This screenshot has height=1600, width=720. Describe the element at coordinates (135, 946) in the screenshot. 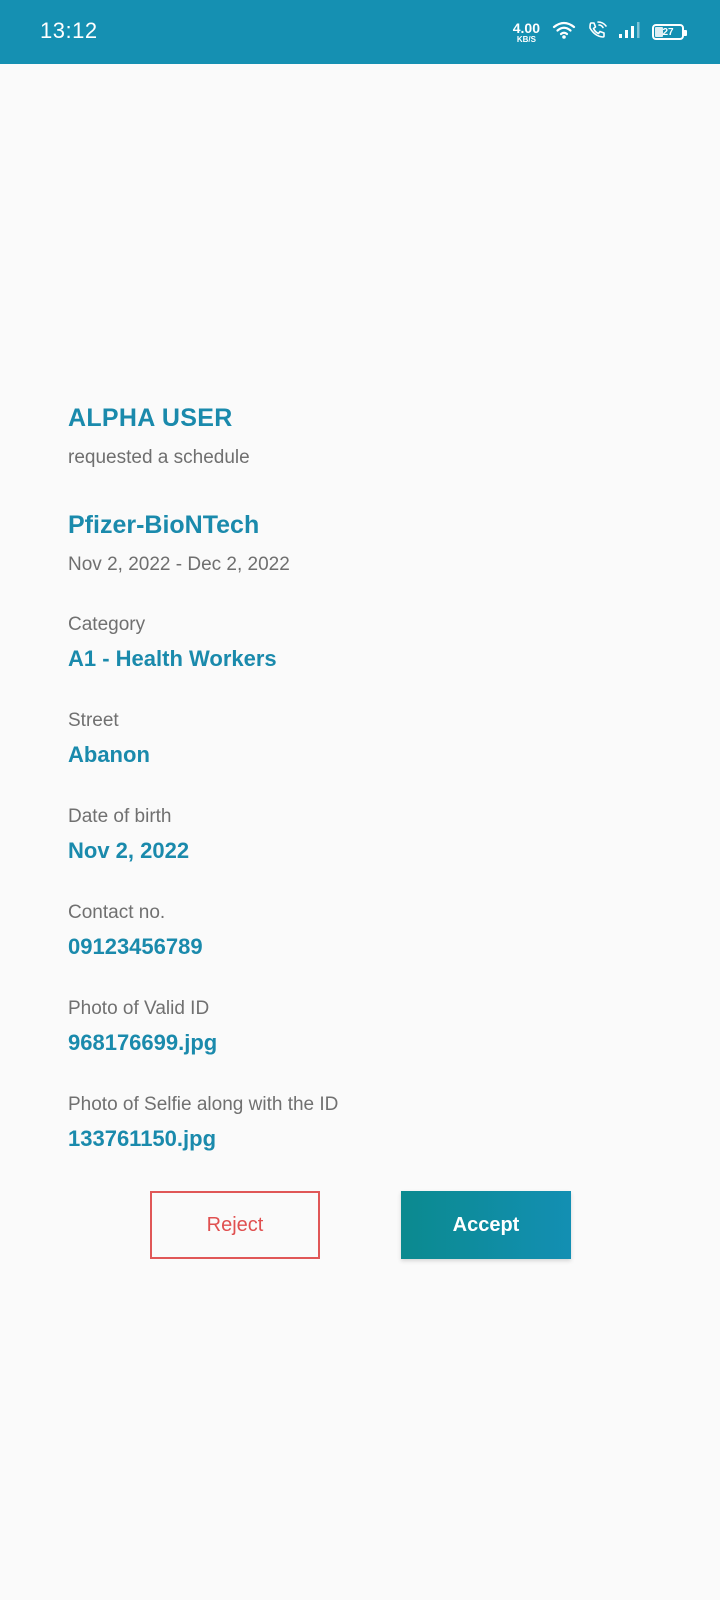

I see `field-value: 09123456789` at that location.